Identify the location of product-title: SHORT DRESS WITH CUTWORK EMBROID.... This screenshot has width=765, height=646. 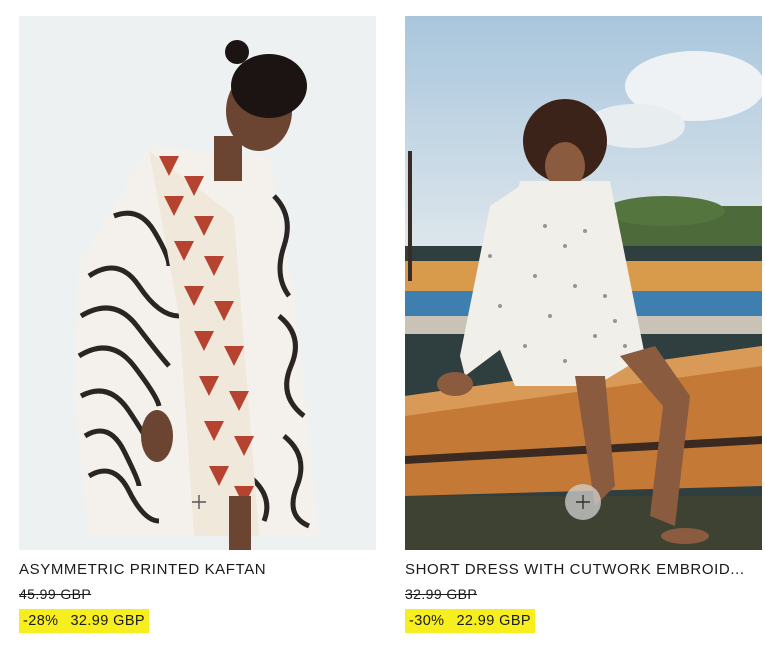
(580, 570).